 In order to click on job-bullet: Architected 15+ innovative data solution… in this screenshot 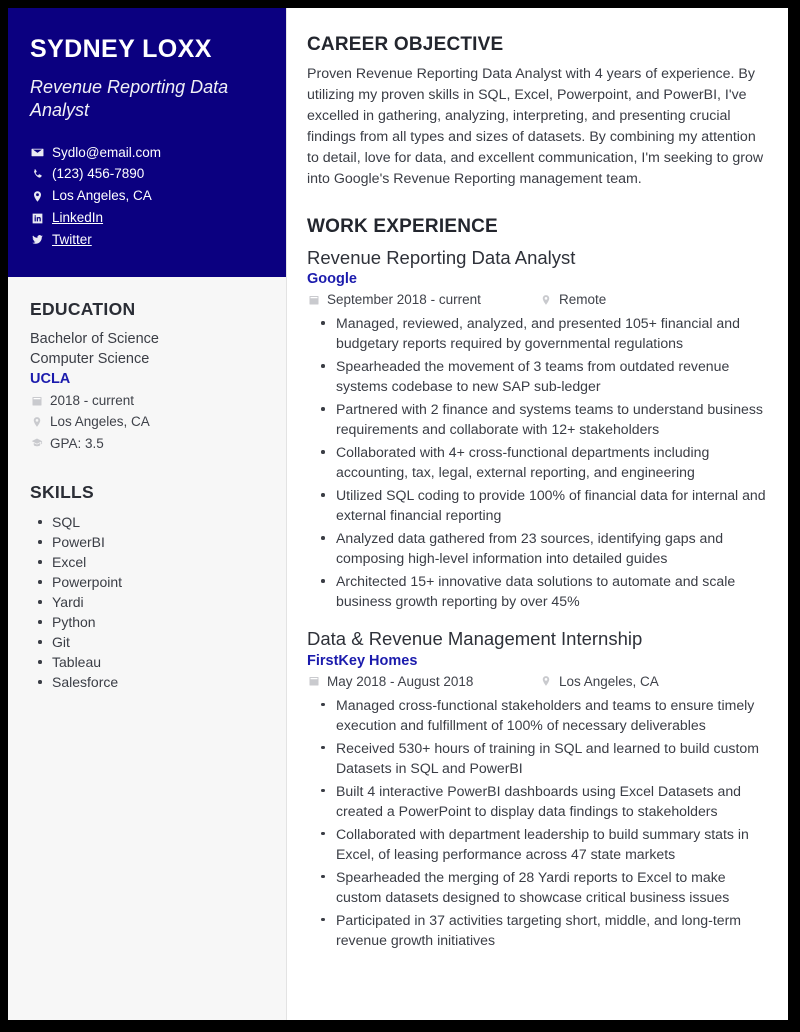, I will do `click(536, 591)`.